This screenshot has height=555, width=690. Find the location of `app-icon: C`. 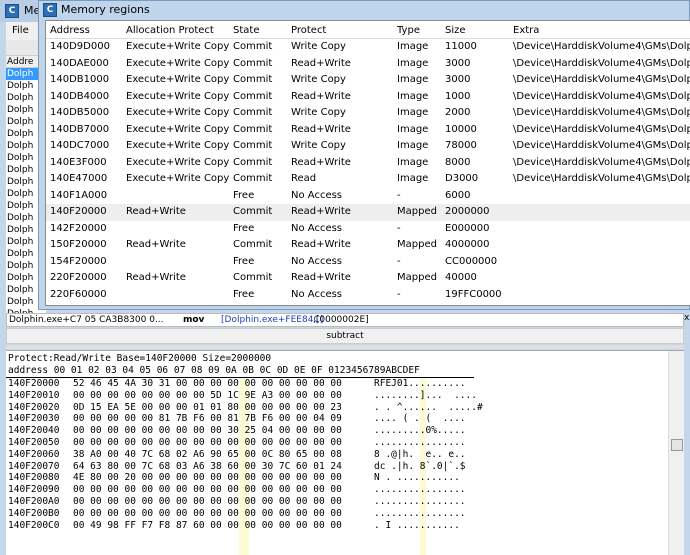

app-icon: C is located at coordinates (50, 10).